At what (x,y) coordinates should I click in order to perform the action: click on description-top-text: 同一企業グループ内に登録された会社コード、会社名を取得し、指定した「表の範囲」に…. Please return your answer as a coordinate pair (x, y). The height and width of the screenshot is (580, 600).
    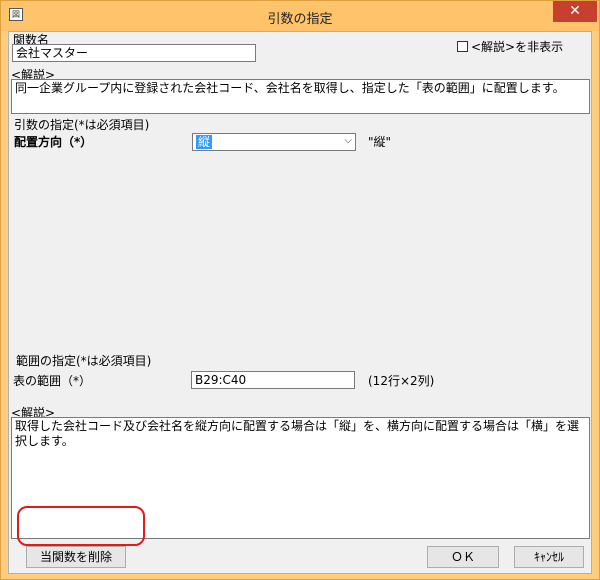
    Looking at the image, I should click on (300, 96).